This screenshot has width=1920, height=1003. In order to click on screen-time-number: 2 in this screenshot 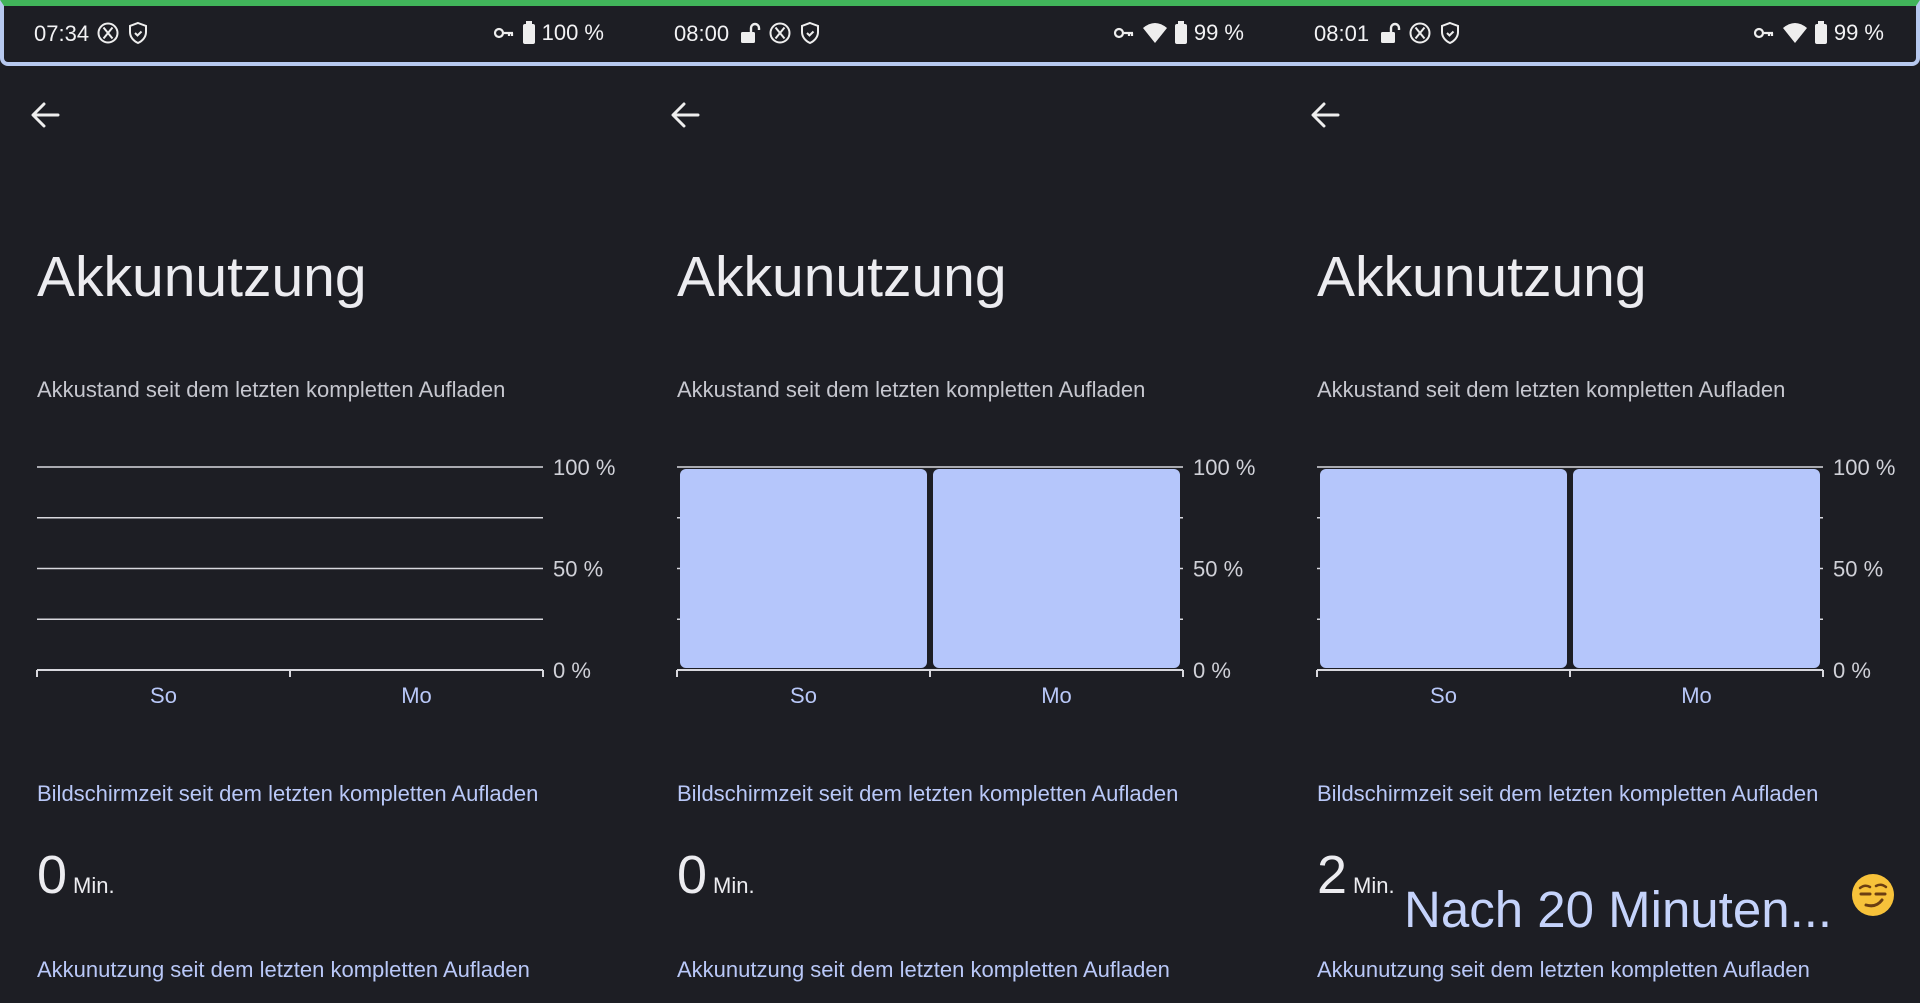, I will do `click(1332, 875)`.